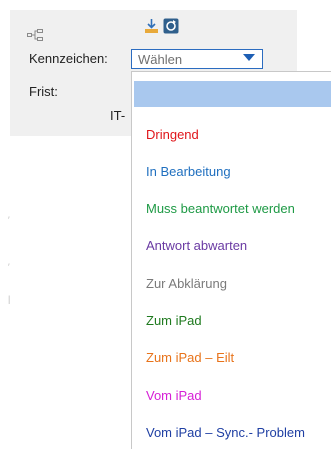 This screenshot has height=449, width=331. What do you see at coordinates (196, 245) in the screenshot?
I see `dropdown-item: Antwort abwarten` at bounding box center [196, 245].